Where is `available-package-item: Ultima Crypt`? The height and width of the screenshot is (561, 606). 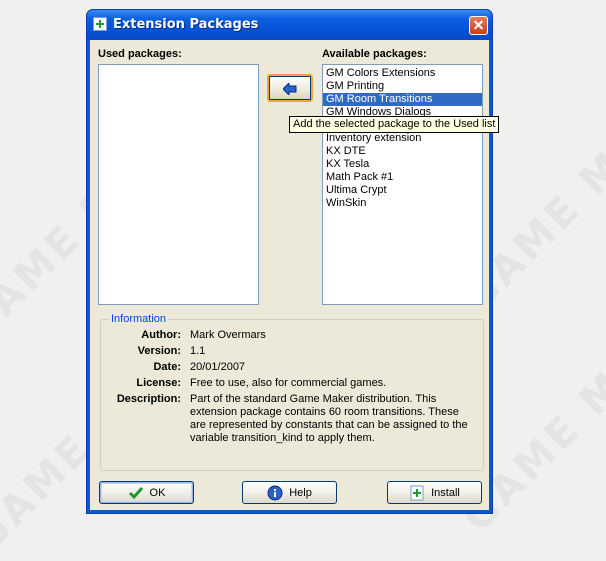
available-package-item: Ultima Crypt is located at coordinates (402, 190).